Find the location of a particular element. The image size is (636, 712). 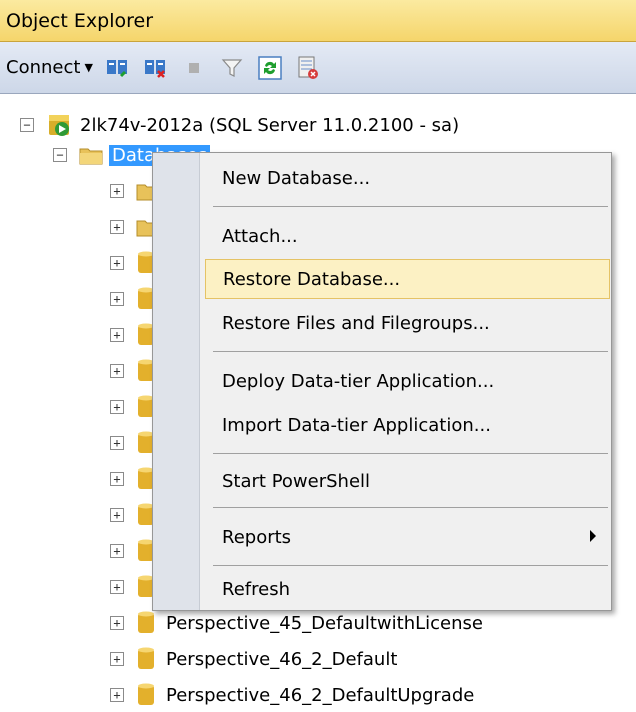

database-label: Perspective_46_2_Default is located at coordinates (282, 659).